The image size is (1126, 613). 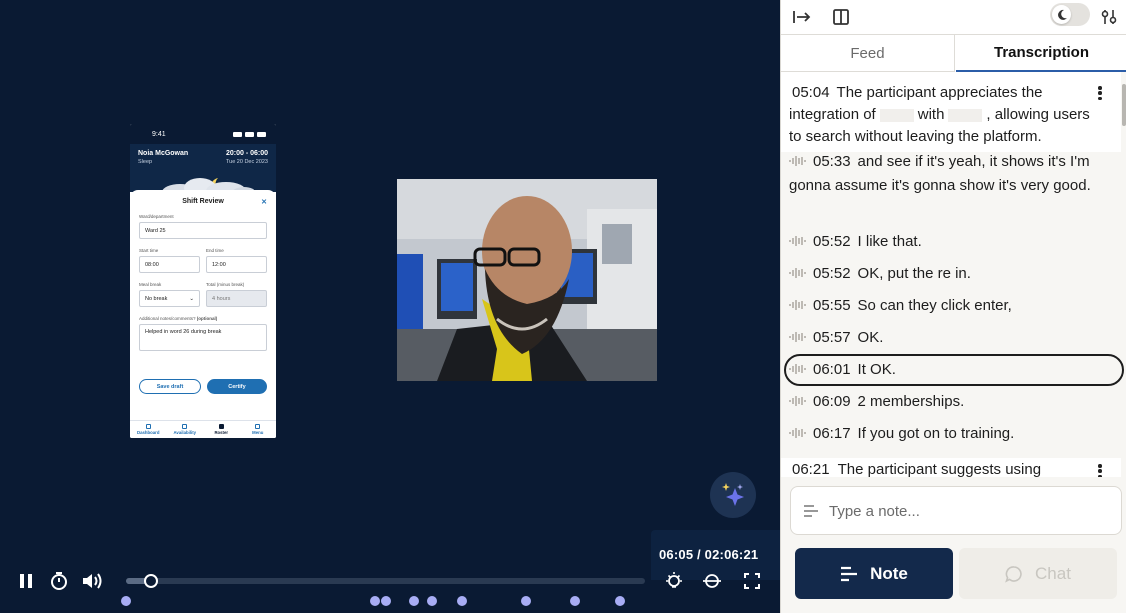 I want to click on volume-icon, so click(x=92, y=581).